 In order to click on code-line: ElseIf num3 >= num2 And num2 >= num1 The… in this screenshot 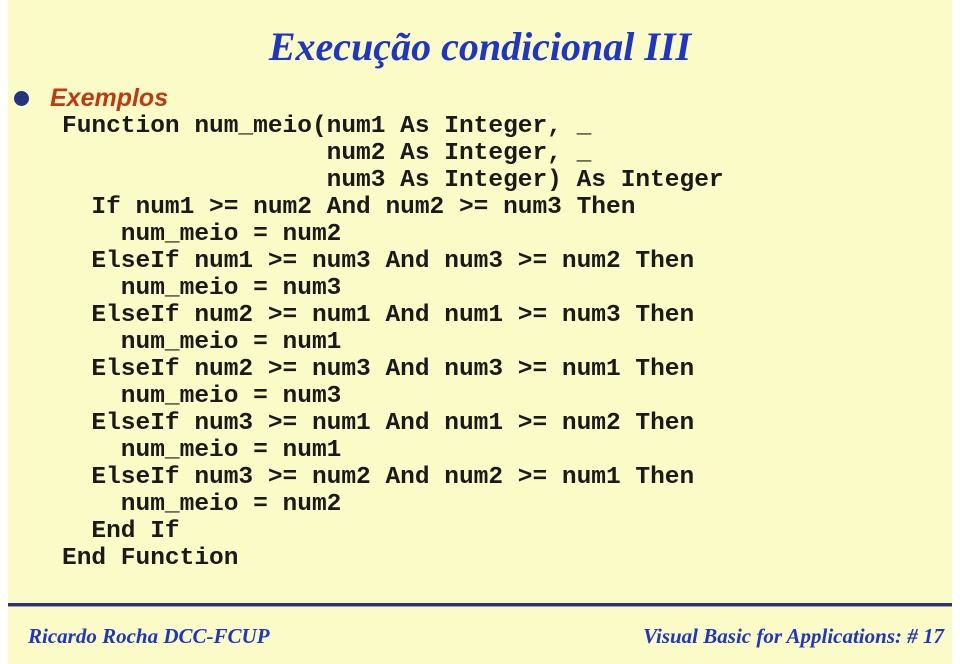, I will do `click(378, 477)`.